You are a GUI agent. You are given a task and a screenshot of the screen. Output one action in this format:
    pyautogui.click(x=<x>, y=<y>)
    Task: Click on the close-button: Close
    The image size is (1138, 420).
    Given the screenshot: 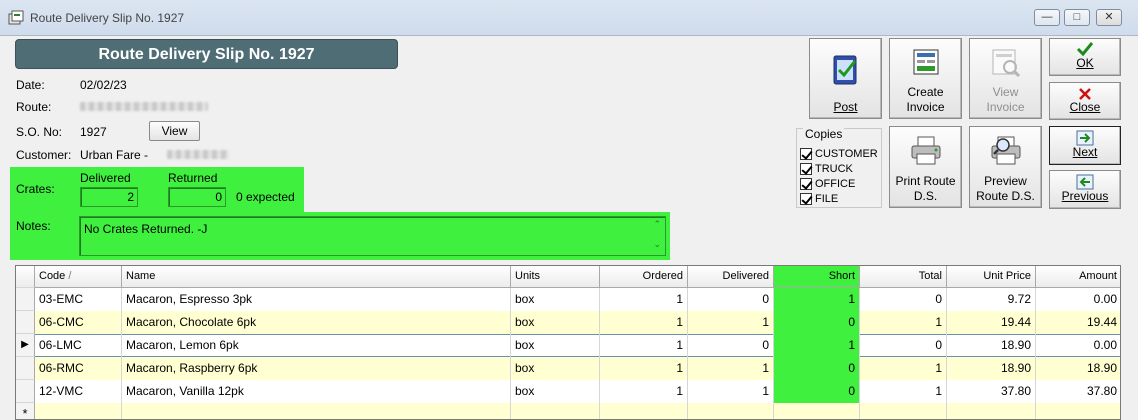 What is the action you would take?
    pyautogui.click(x=1085, y=101)
    